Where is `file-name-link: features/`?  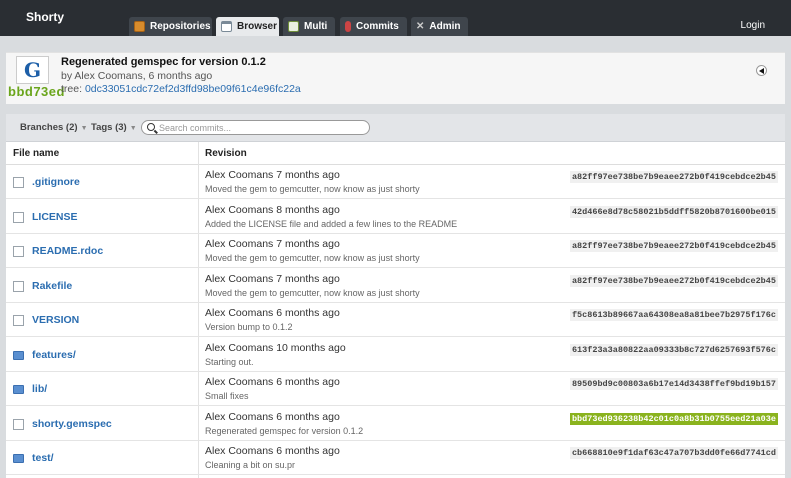
file-name-link: features/ is located at coordinates (54, 355).